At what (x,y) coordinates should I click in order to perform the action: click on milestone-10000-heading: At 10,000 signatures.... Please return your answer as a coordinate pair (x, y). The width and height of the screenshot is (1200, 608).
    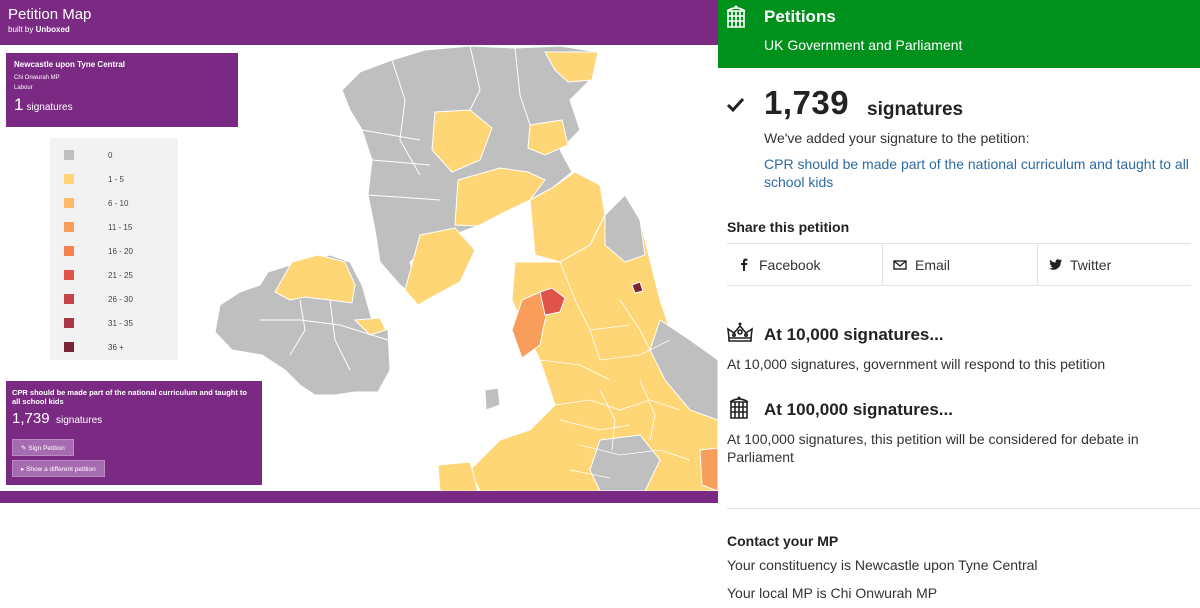
    Looking at the image, I should click on (854, 334).